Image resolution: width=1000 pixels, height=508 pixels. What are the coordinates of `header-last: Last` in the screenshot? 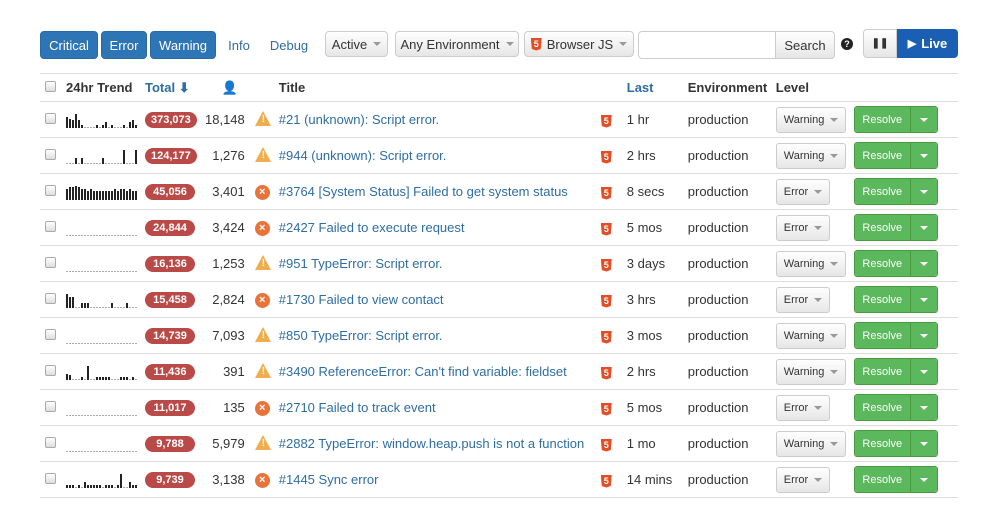 It's located at (657, 87).